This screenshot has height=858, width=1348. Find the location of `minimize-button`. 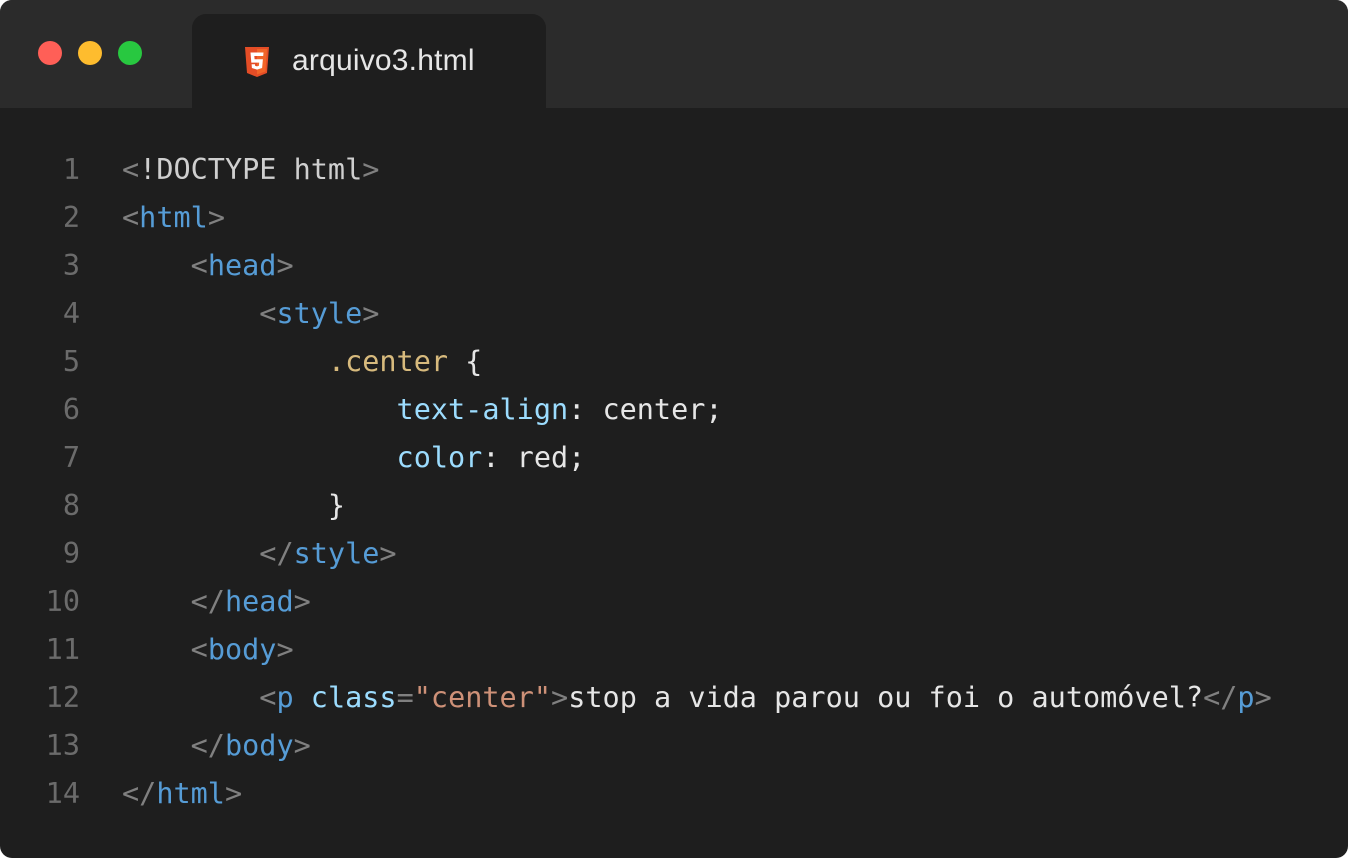

minimize-button is located at coordinates (90, 53).